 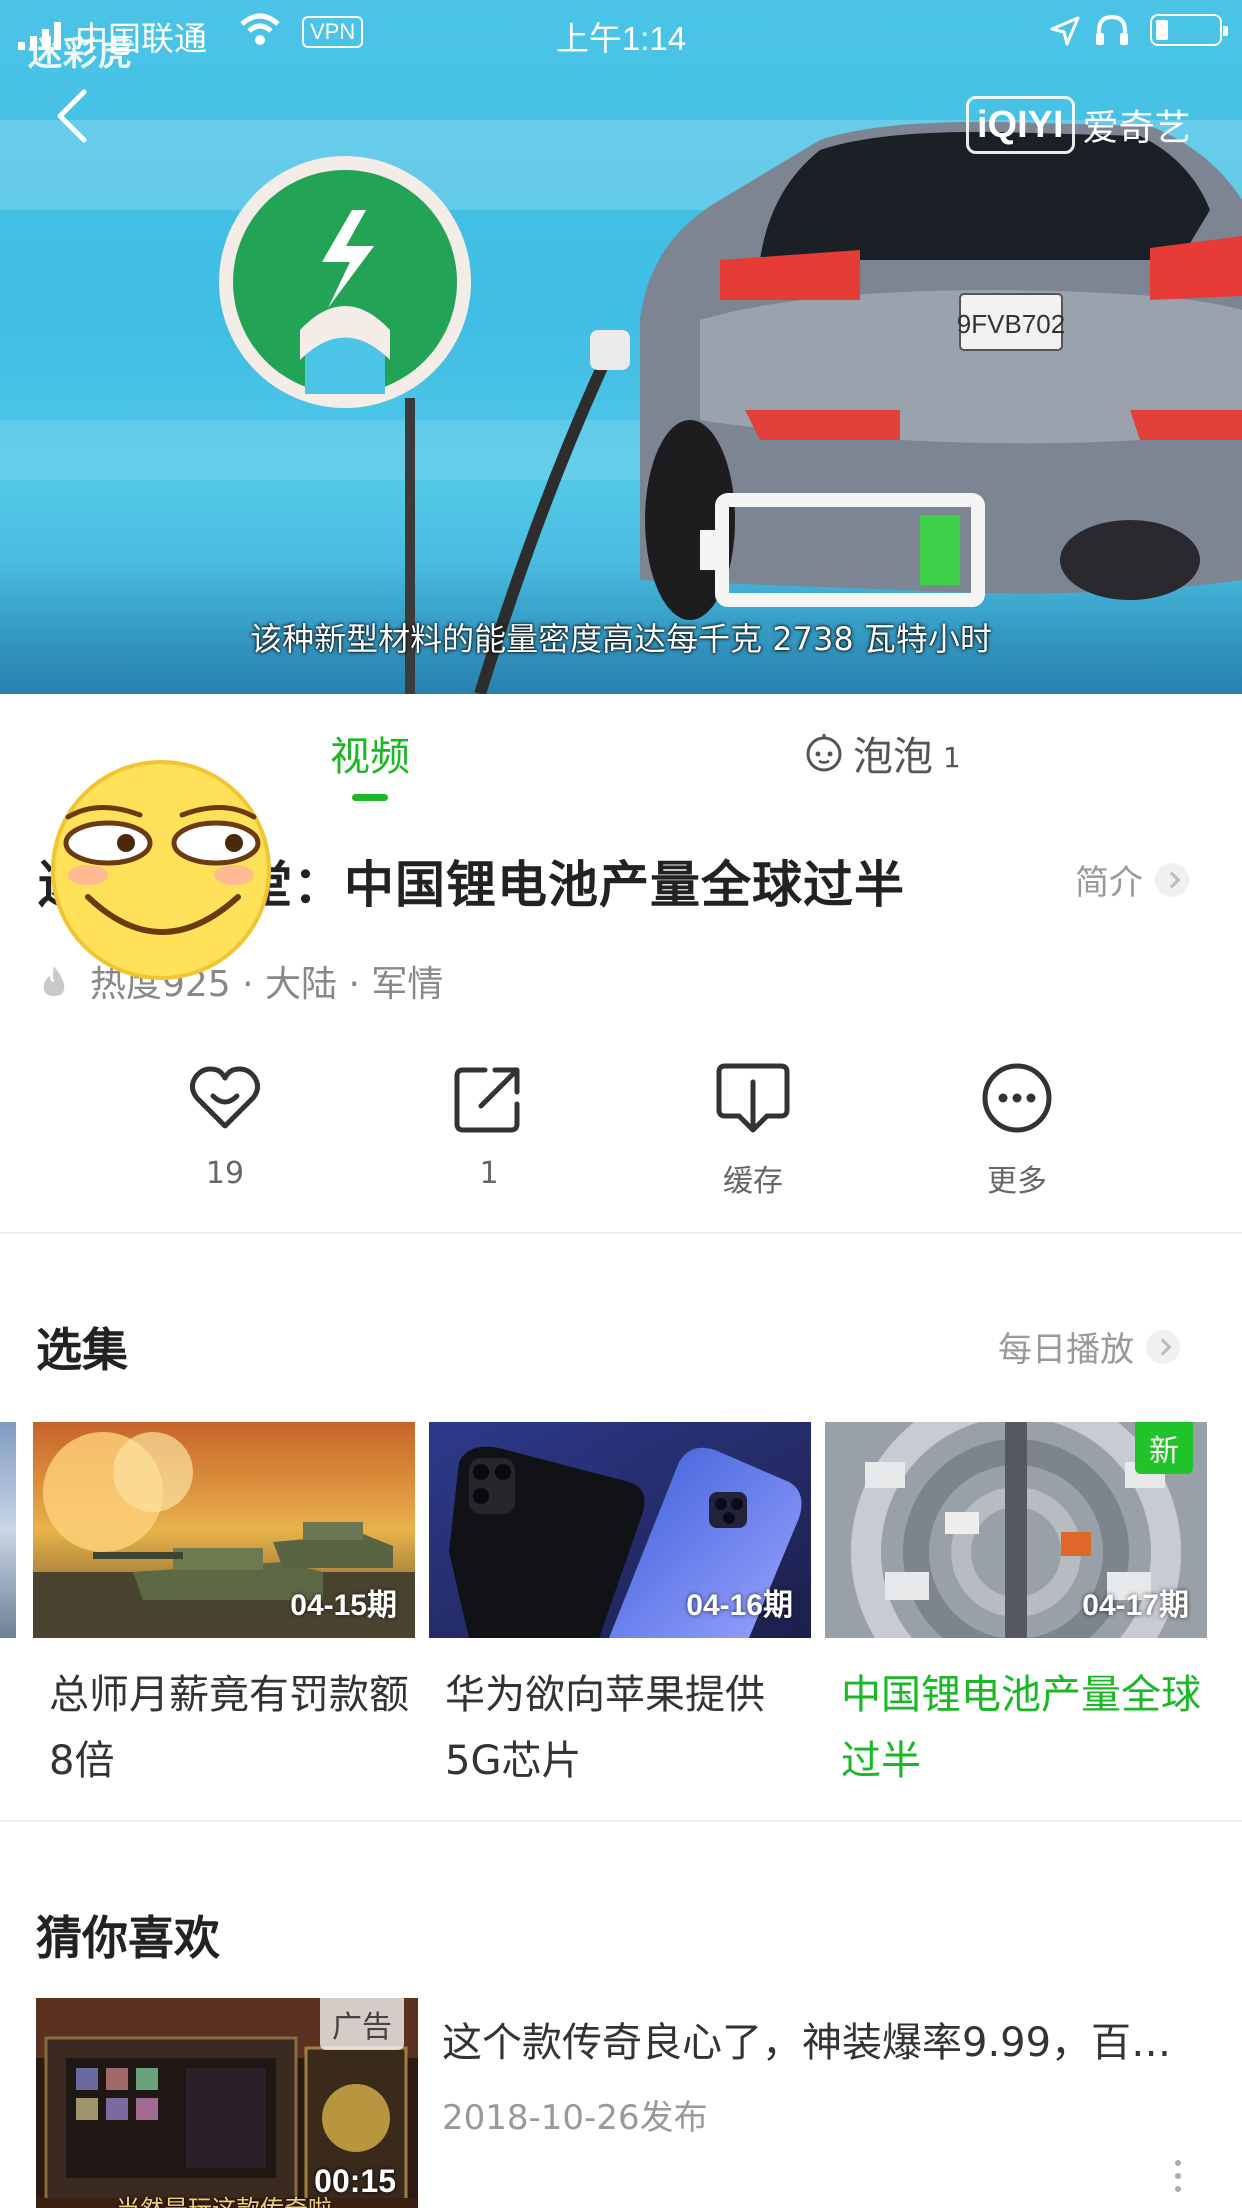 I want to click on channel-watermark: 迷彩虎, so click(x=80, y=54).